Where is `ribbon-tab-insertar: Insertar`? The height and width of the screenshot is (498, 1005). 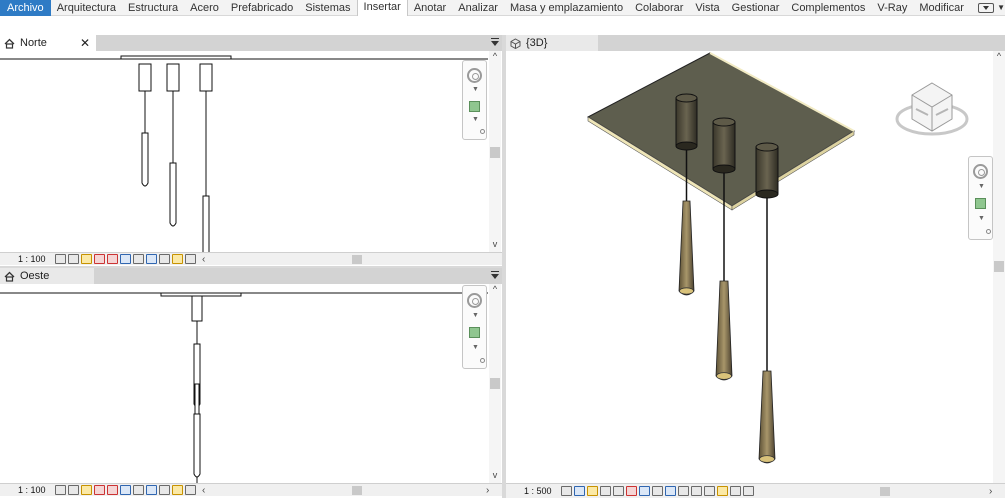
ribbon-tab-insertar: Insertar is located at coordinates (382, 8).